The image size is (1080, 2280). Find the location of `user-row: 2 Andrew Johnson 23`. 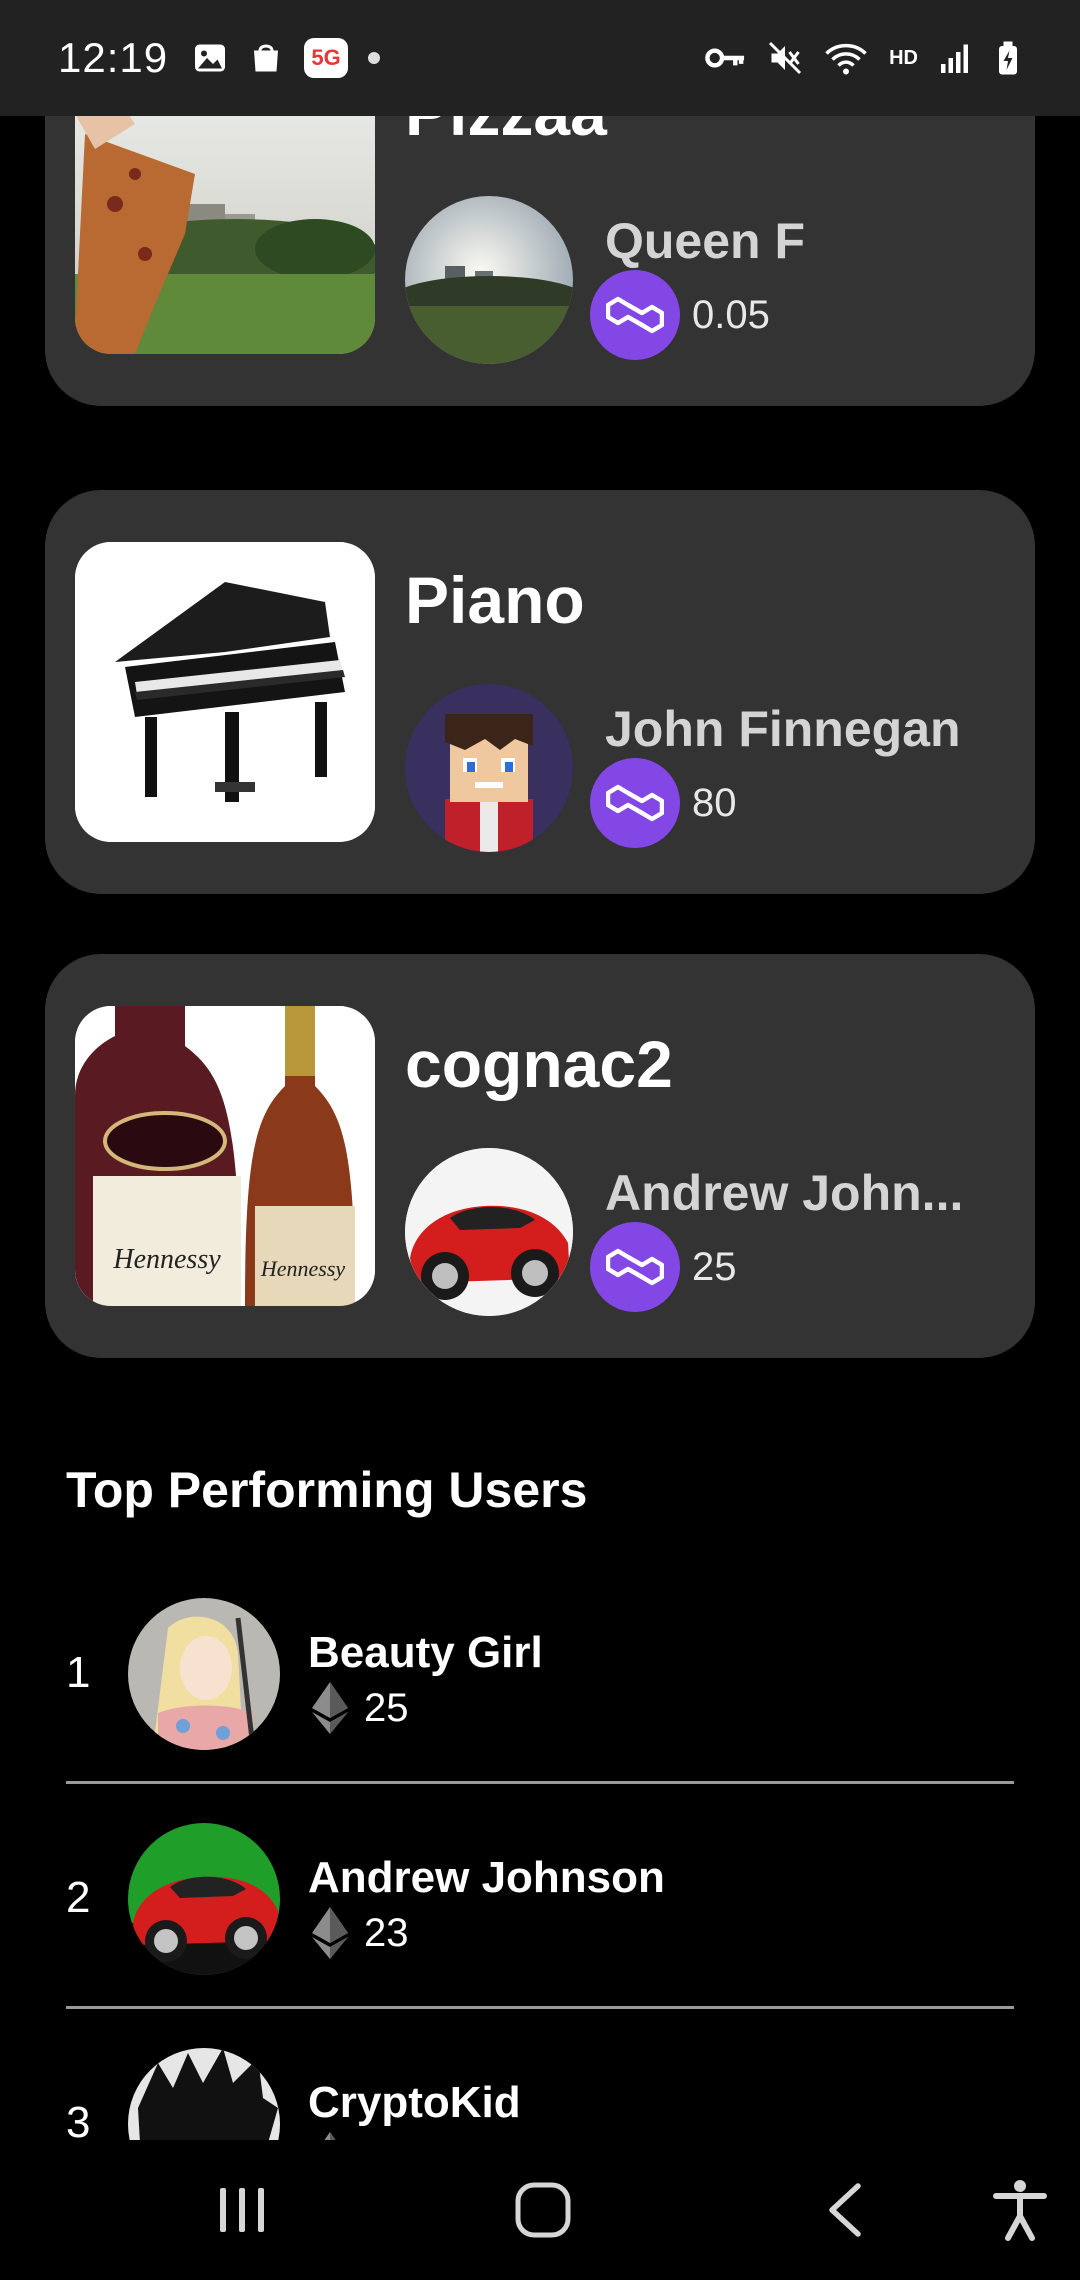

user-row: 2 Andrew Johnson 23 is located at coordinates (540, 1898).